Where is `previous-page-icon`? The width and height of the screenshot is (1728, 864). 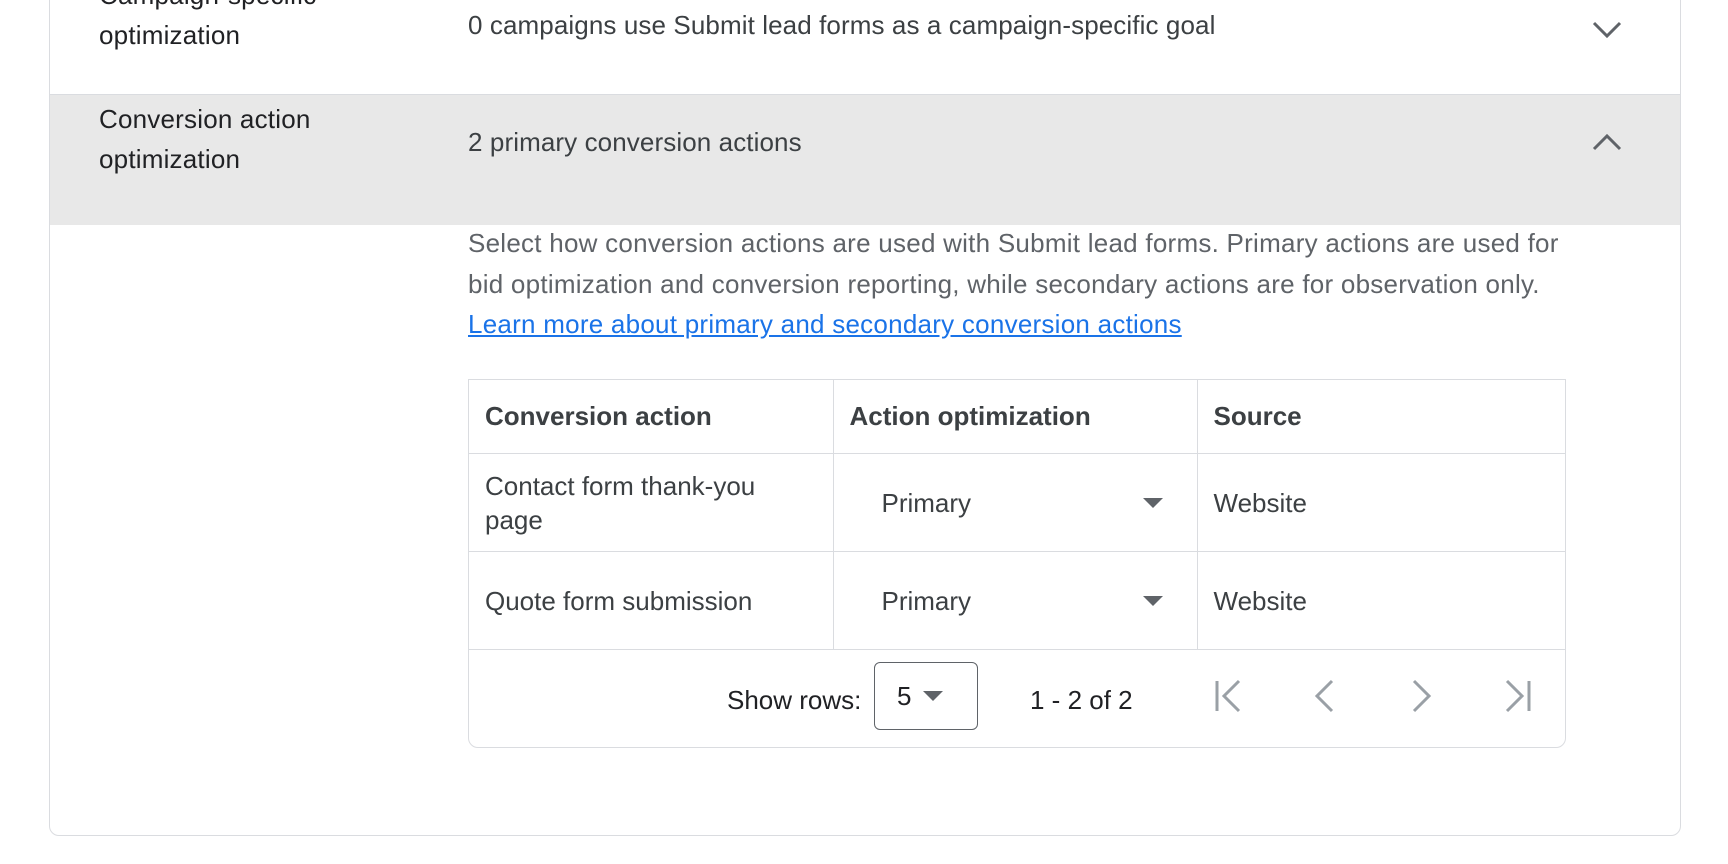
previous-page-icon is located at coordinates (1325, 696).